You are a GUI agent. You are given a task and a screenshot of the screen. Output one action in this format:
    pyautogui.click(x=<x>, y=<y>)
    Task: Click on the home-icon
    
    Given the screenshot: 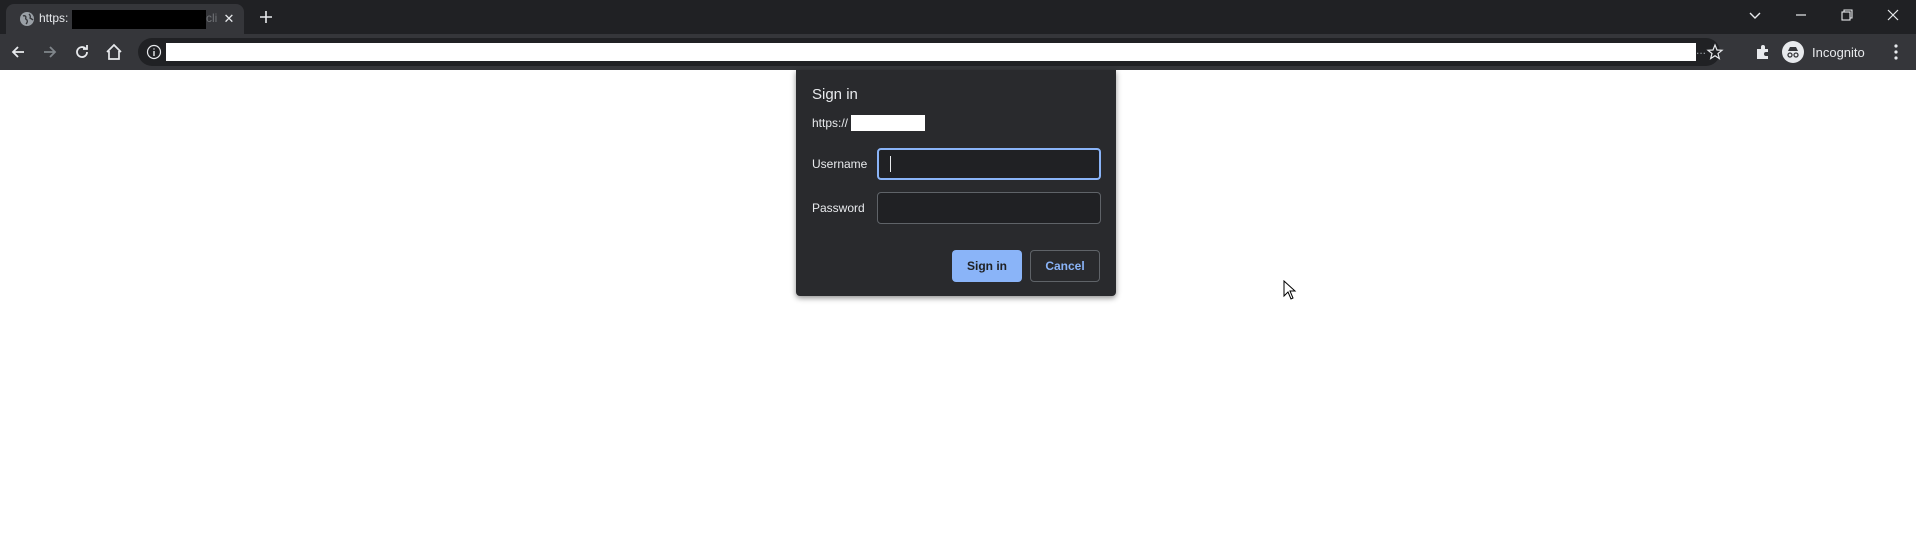 What is the action you would take?
    pyautogui.click(x=114, y=52)
    